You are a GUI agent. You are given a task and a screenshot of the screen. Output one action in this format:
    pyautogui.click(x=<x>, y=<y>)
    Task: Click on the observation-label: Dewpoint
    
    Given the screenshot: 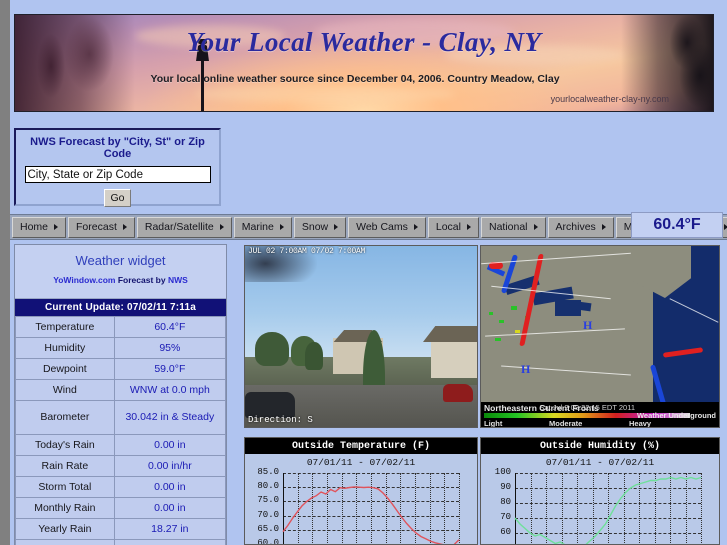 What is the action you would take?
    pyautogui.click(x=65, y=369)
    